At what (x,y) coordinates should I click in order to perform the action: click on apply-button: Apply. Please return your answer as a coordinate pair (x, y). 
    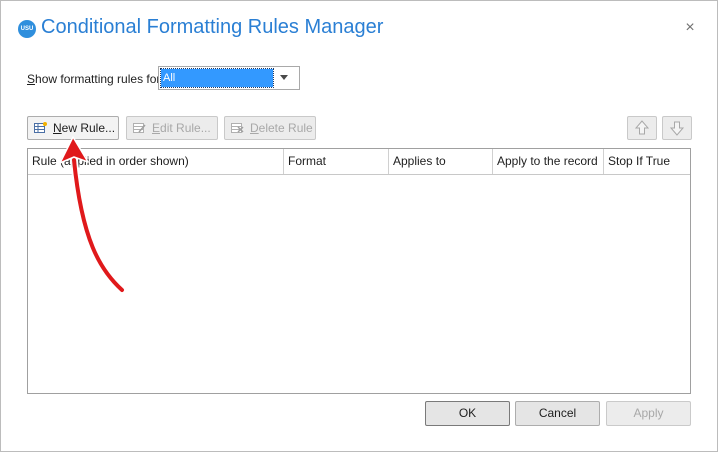
    Looking at the image, I should click on (648, 413).